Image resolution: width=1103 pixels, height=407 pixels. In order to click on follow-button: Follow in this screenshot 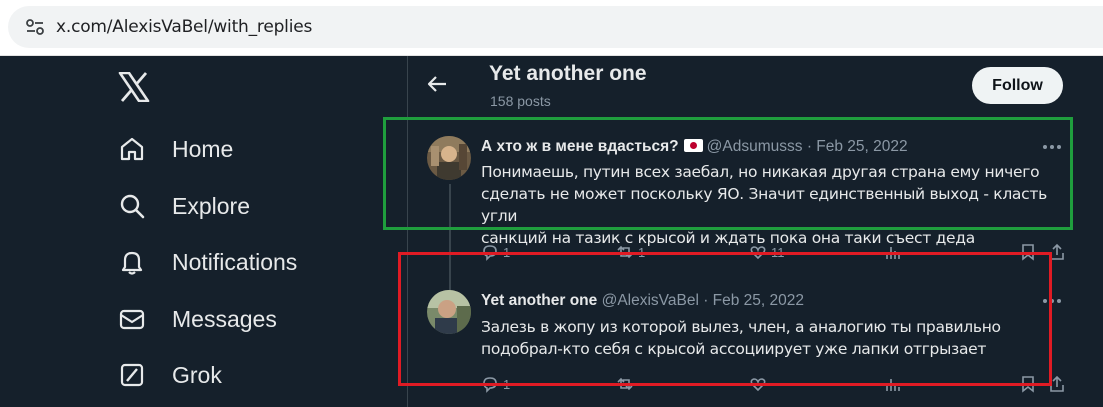, I will do `click(1017, 85)`.